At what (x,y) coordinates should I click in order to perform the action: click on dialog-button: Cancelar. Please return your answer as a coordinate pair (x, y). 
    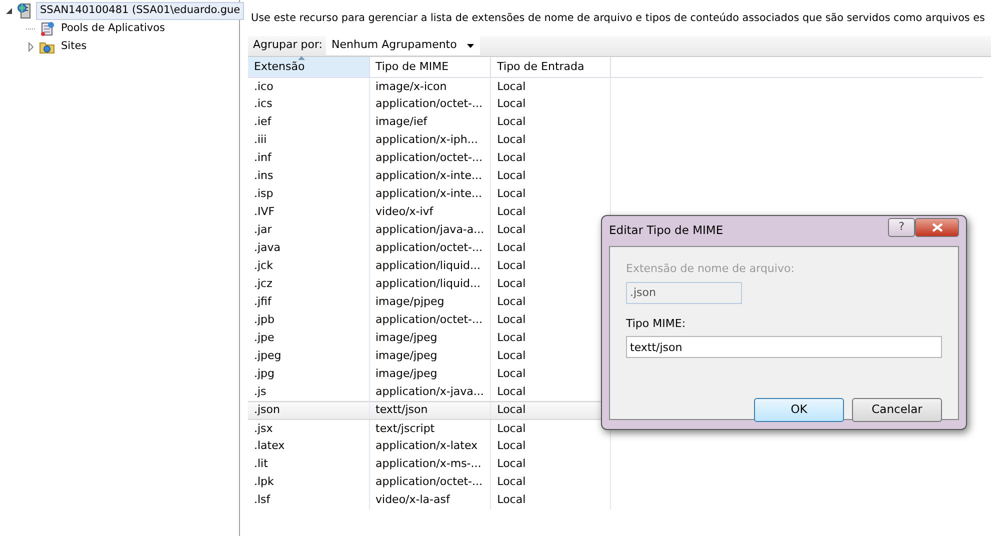
    Looking at the image, I should click on (897, 410).